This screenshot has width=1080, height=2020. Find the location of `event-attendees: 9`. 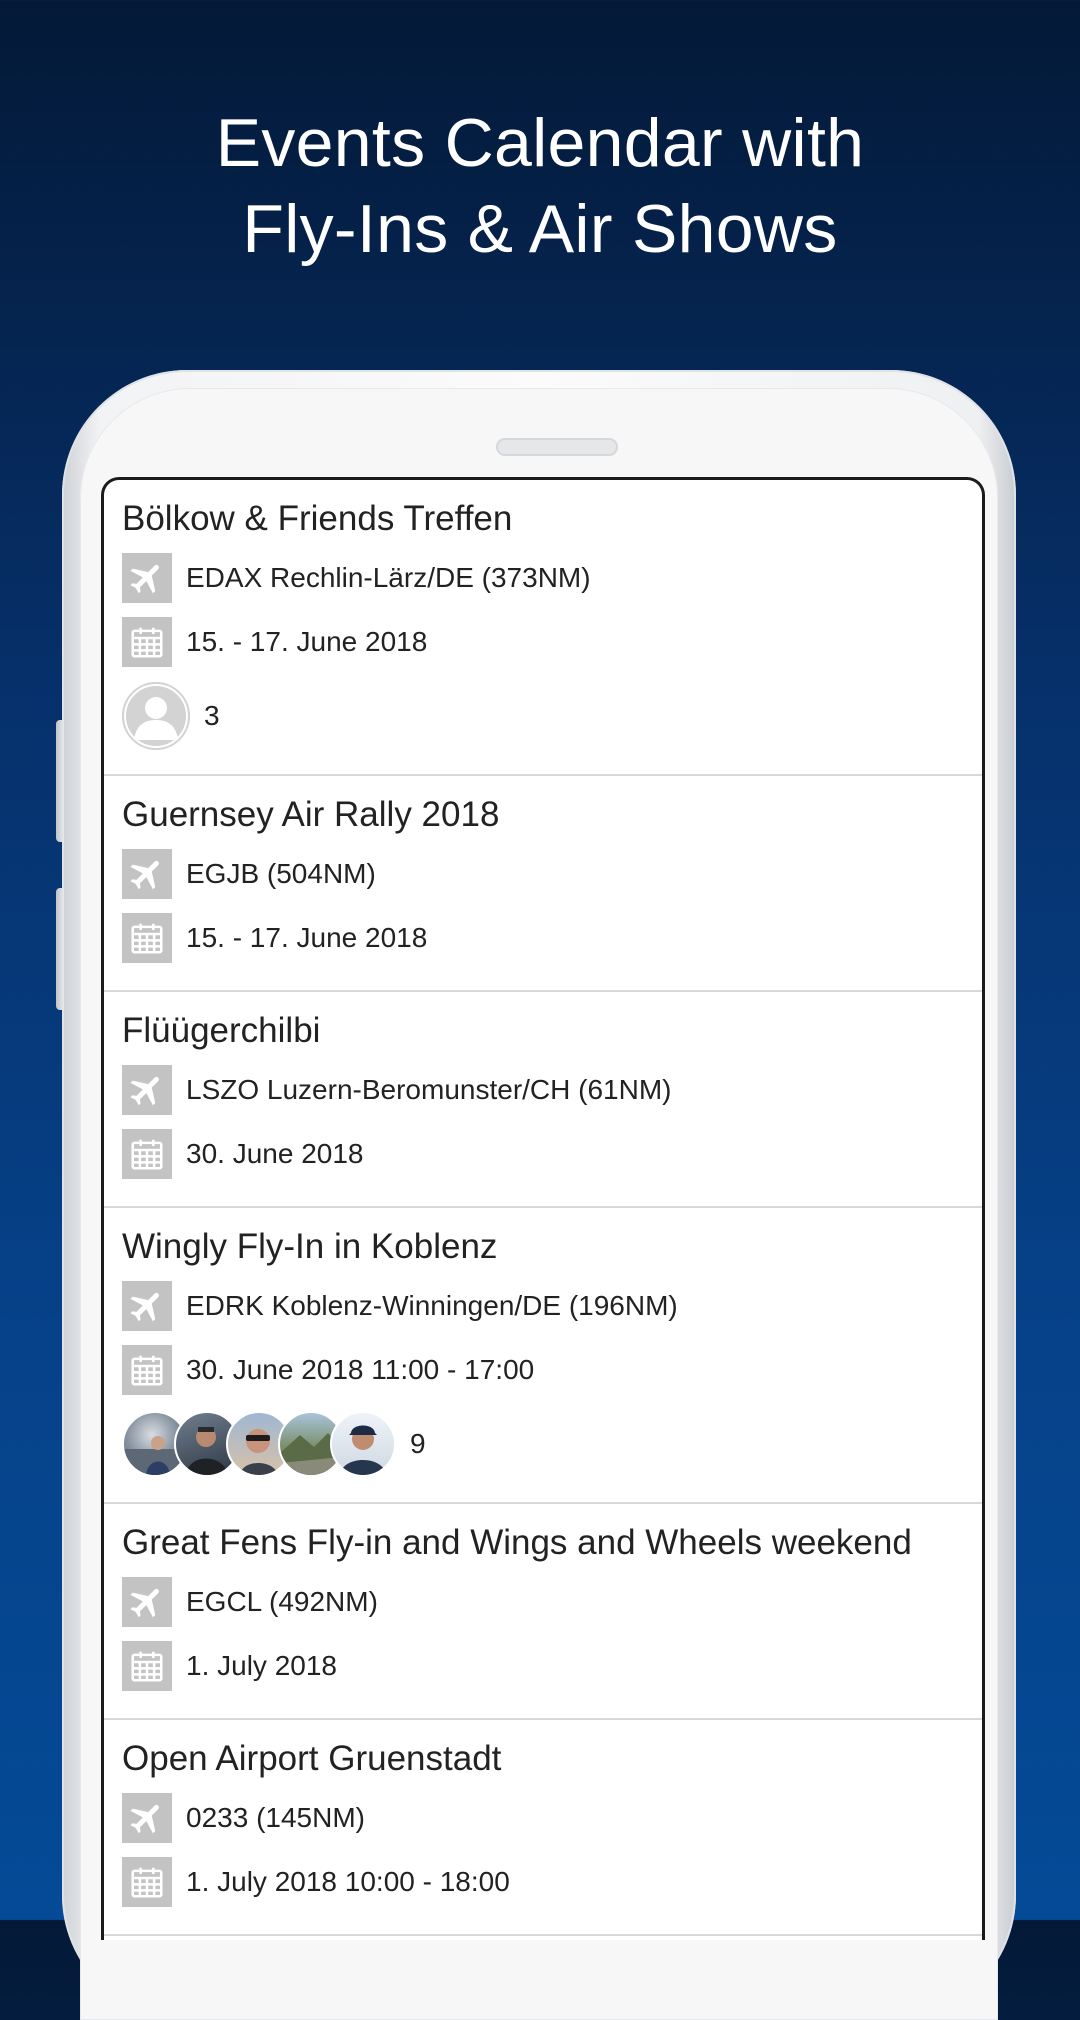

event-attendees: 9 is located at coordinates (543, 1444).